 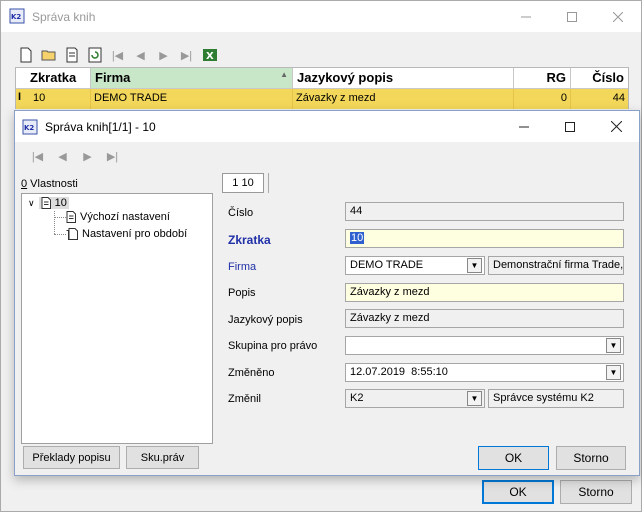 What do you see at coordinates (399, 372) in the screenshot?
I see `zmeneno-value: 12.07.2019 8:55:10` at bounding box center [399, 372].